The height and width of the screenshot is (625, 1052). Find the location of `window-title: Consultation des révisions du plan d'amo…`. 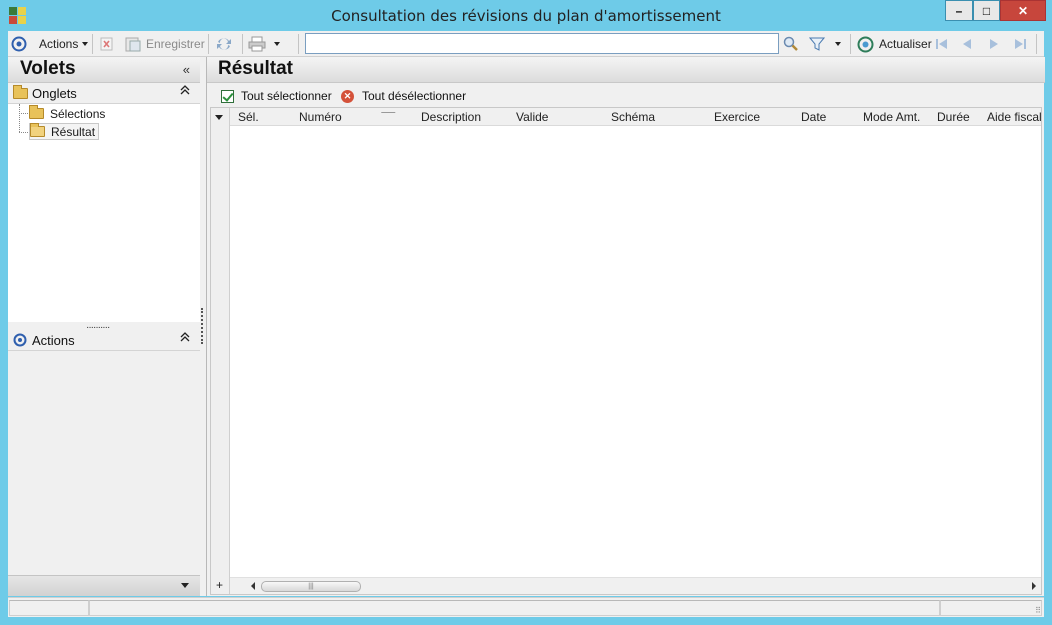

window-title: Consultation des révisions du plan d'amo… is located at coordinates (526, 16).